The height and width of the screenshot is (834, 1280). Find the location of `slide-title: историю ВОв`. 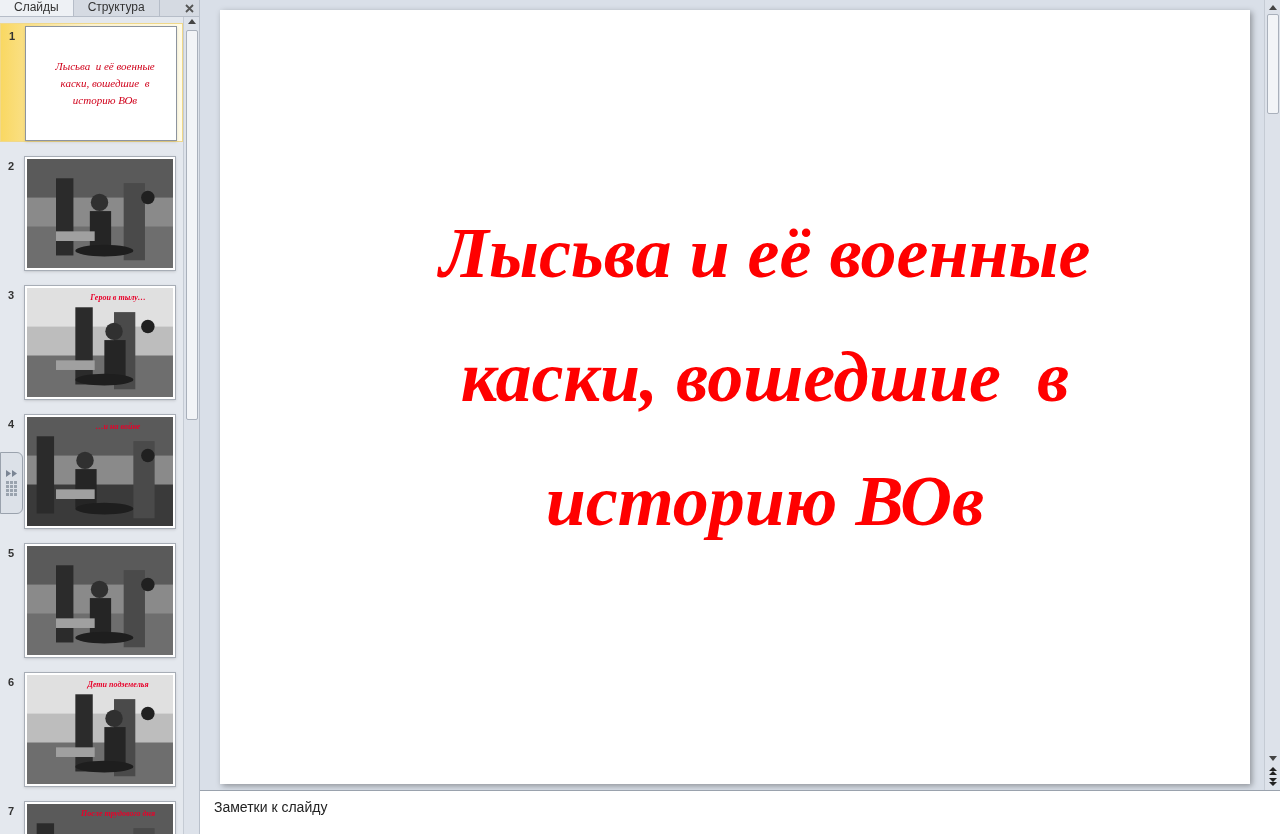

slide-title: историю ВОв is located at coordinates (765, 501).